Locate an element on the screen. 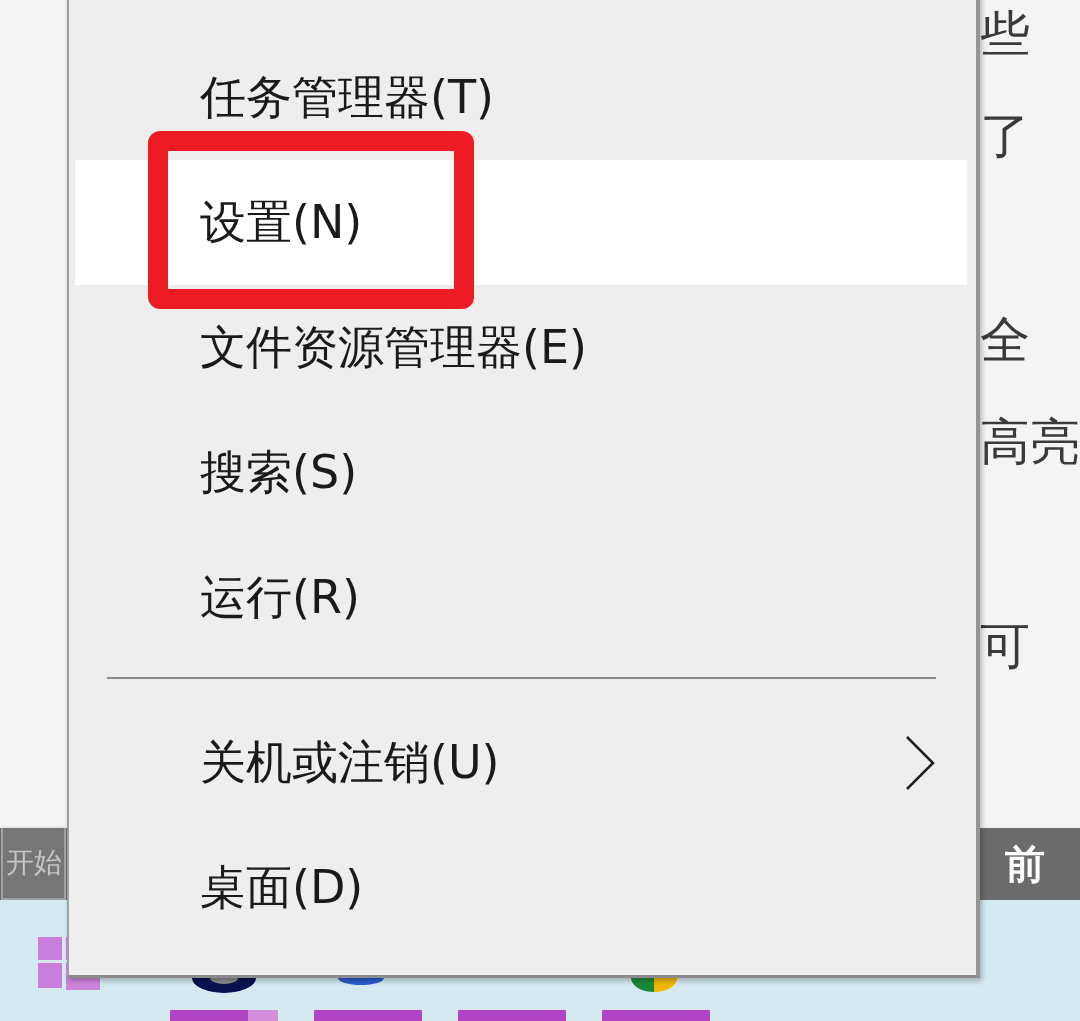  menu-item: 设置(N) is located at coordinates (521, 222).